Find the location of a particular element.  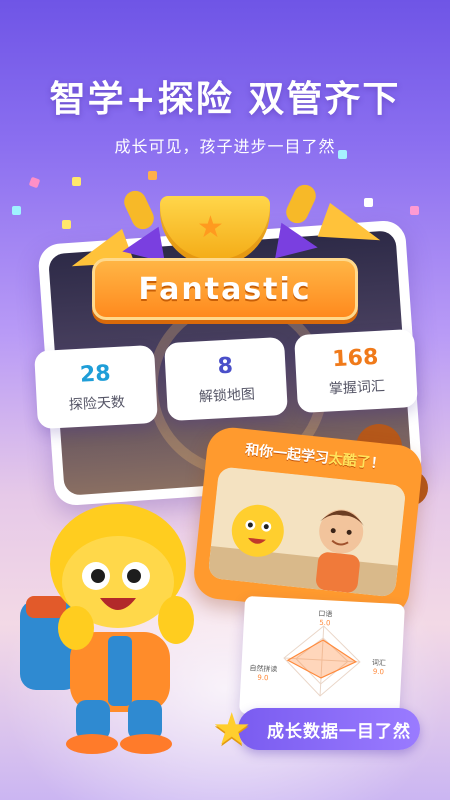

dino-mascot-illustration is located at coordinates (107, 629).